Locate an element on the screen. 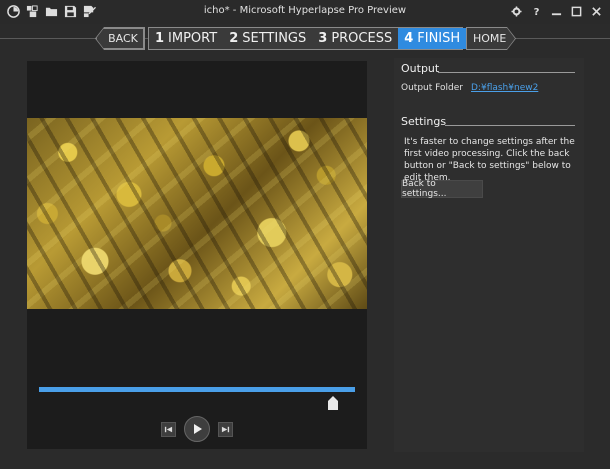 This screenshot has height=469, width=610. close-icon is located at coordinates (596, 11).